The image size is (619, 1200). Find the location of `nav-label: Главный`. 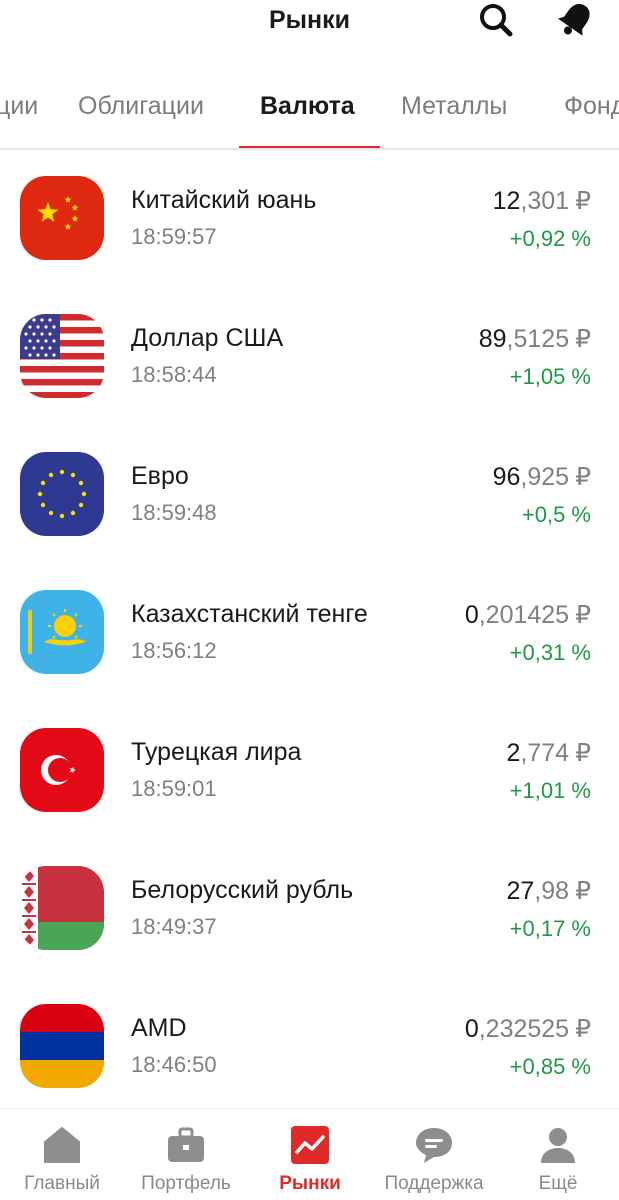

nav-label: Главный is located at coordinates (62, 1183).